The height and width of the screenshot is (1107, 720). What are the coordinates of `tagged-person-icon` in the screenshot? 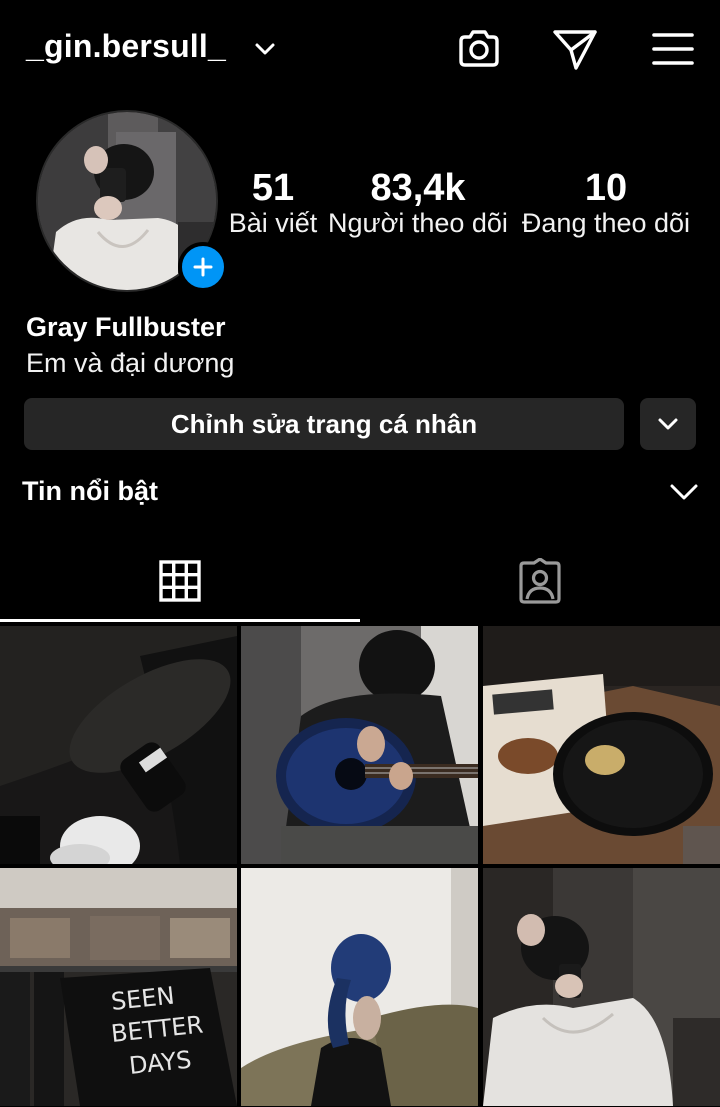 It's located at (540, 581).